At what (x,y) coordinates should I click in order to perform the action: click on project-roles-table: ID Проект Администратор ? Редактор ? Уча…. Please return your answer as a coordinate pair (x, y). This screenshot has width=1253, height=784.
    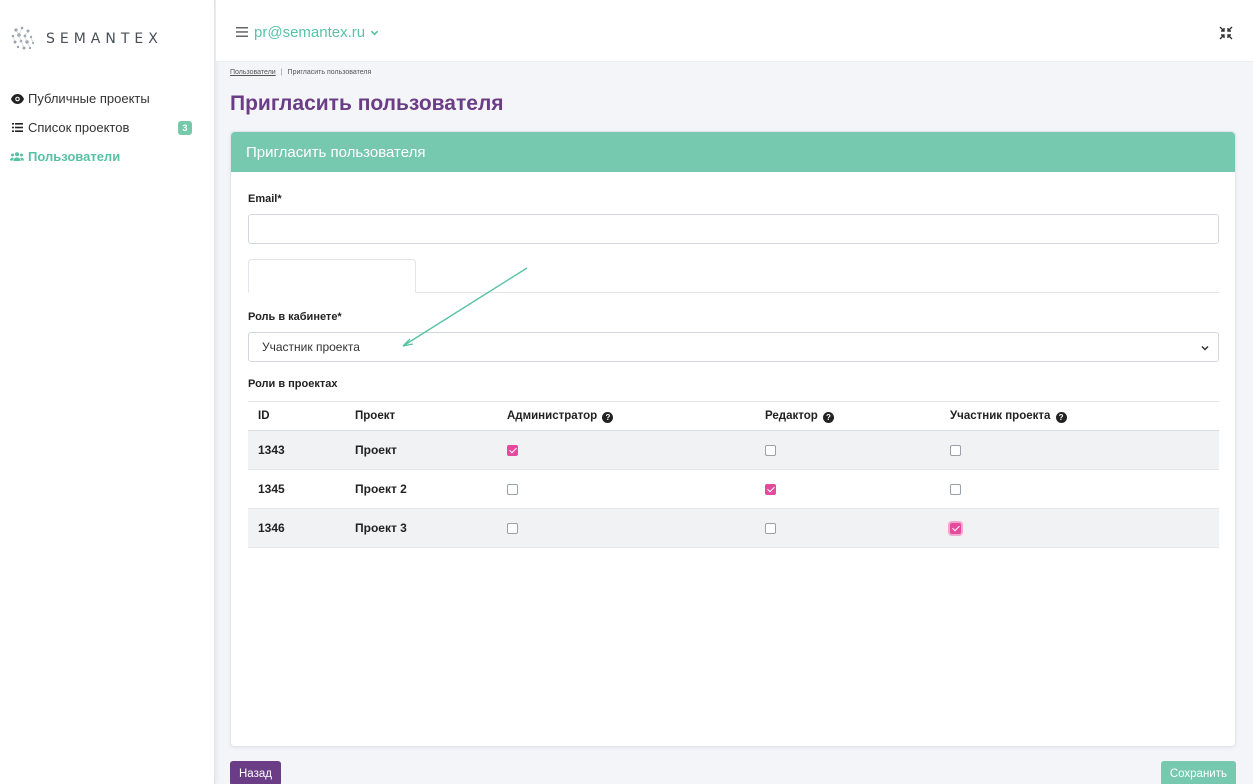
    Looking at the image, I should click on (733, 474).